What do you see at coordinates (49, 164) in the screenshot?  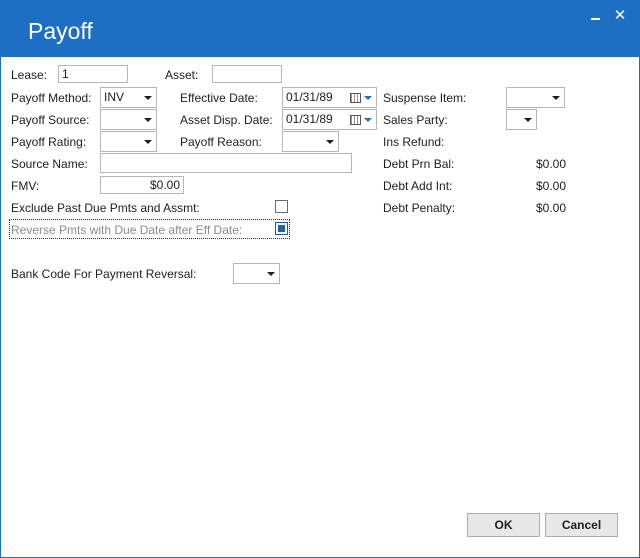 I see `source-name-label: Source Name:` at bounding box center [49, 164].